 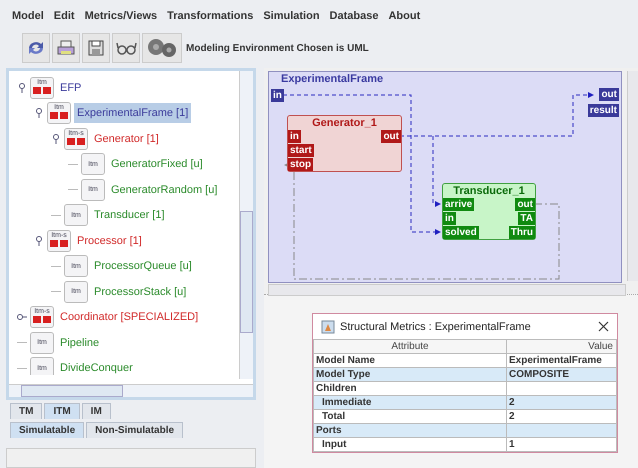 What do you see at coordinates (603, 110) in the screenshot?
I see `output-port: result` at bounding box center [603, 110].